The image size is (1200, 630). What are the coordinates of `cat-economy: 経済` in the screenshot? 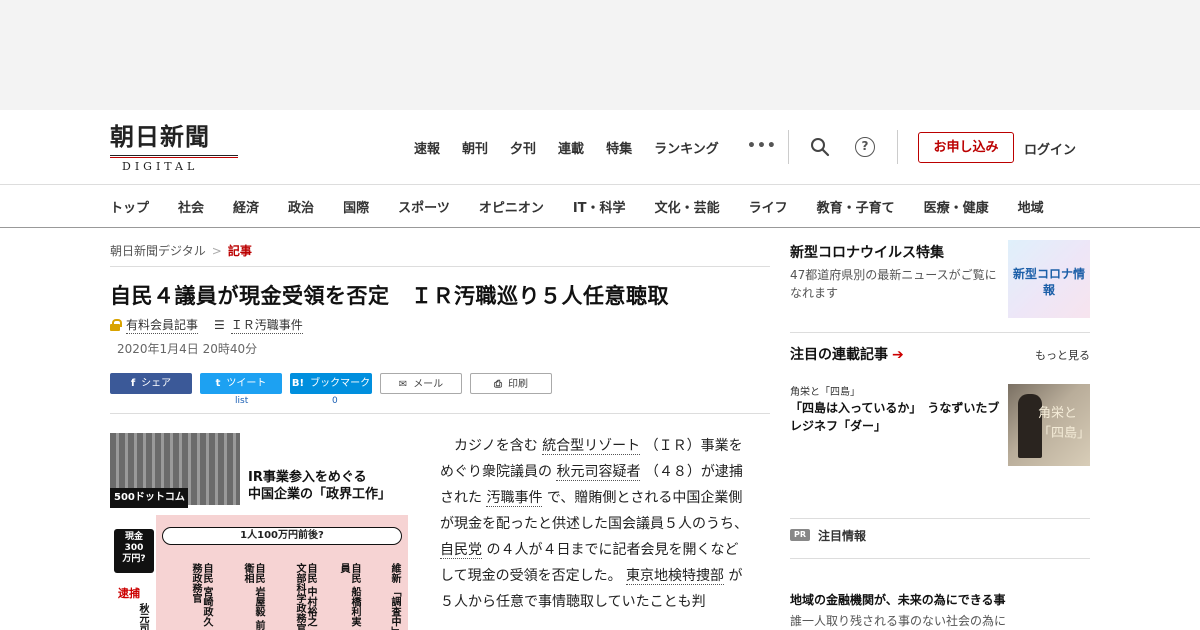 It's located at (246, 206).